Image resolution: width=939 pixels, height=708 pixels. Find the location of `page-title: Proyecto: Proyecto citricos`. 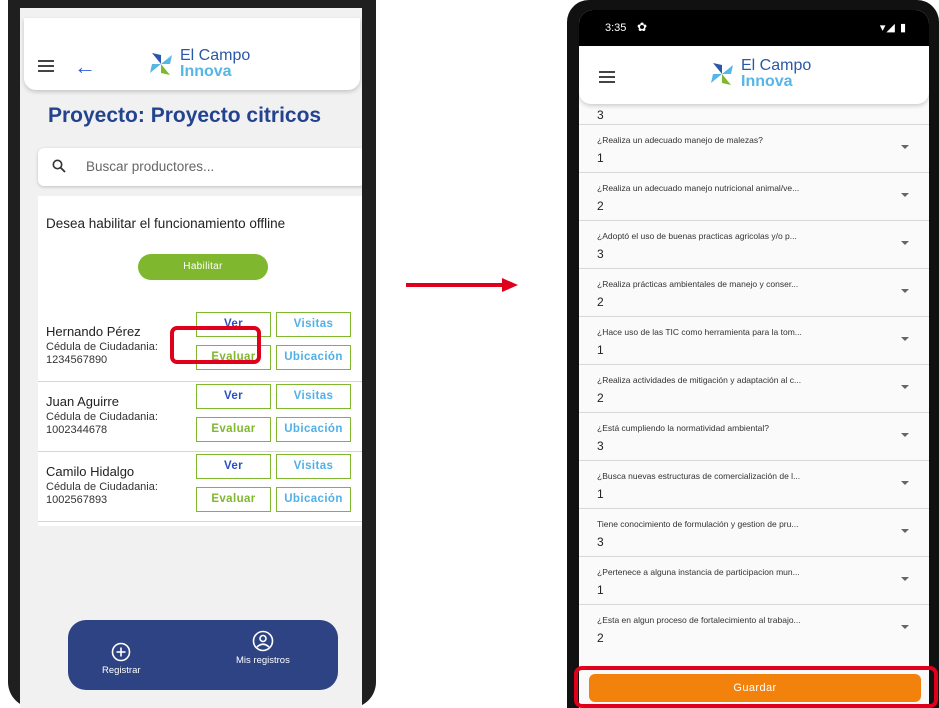

page-title: Proyecto: Proyecto citricos is located at coordinates (185, 115).